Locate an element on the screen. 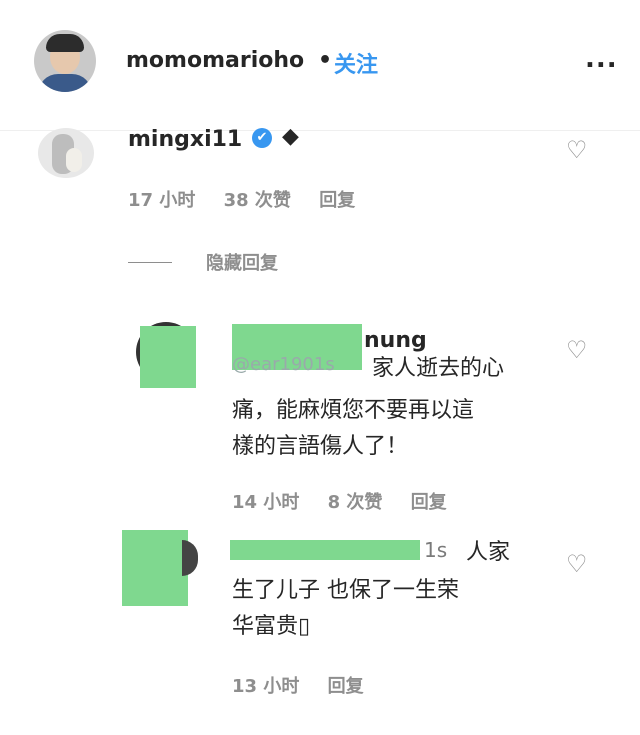  avatar is located at coordinates (65, 61).